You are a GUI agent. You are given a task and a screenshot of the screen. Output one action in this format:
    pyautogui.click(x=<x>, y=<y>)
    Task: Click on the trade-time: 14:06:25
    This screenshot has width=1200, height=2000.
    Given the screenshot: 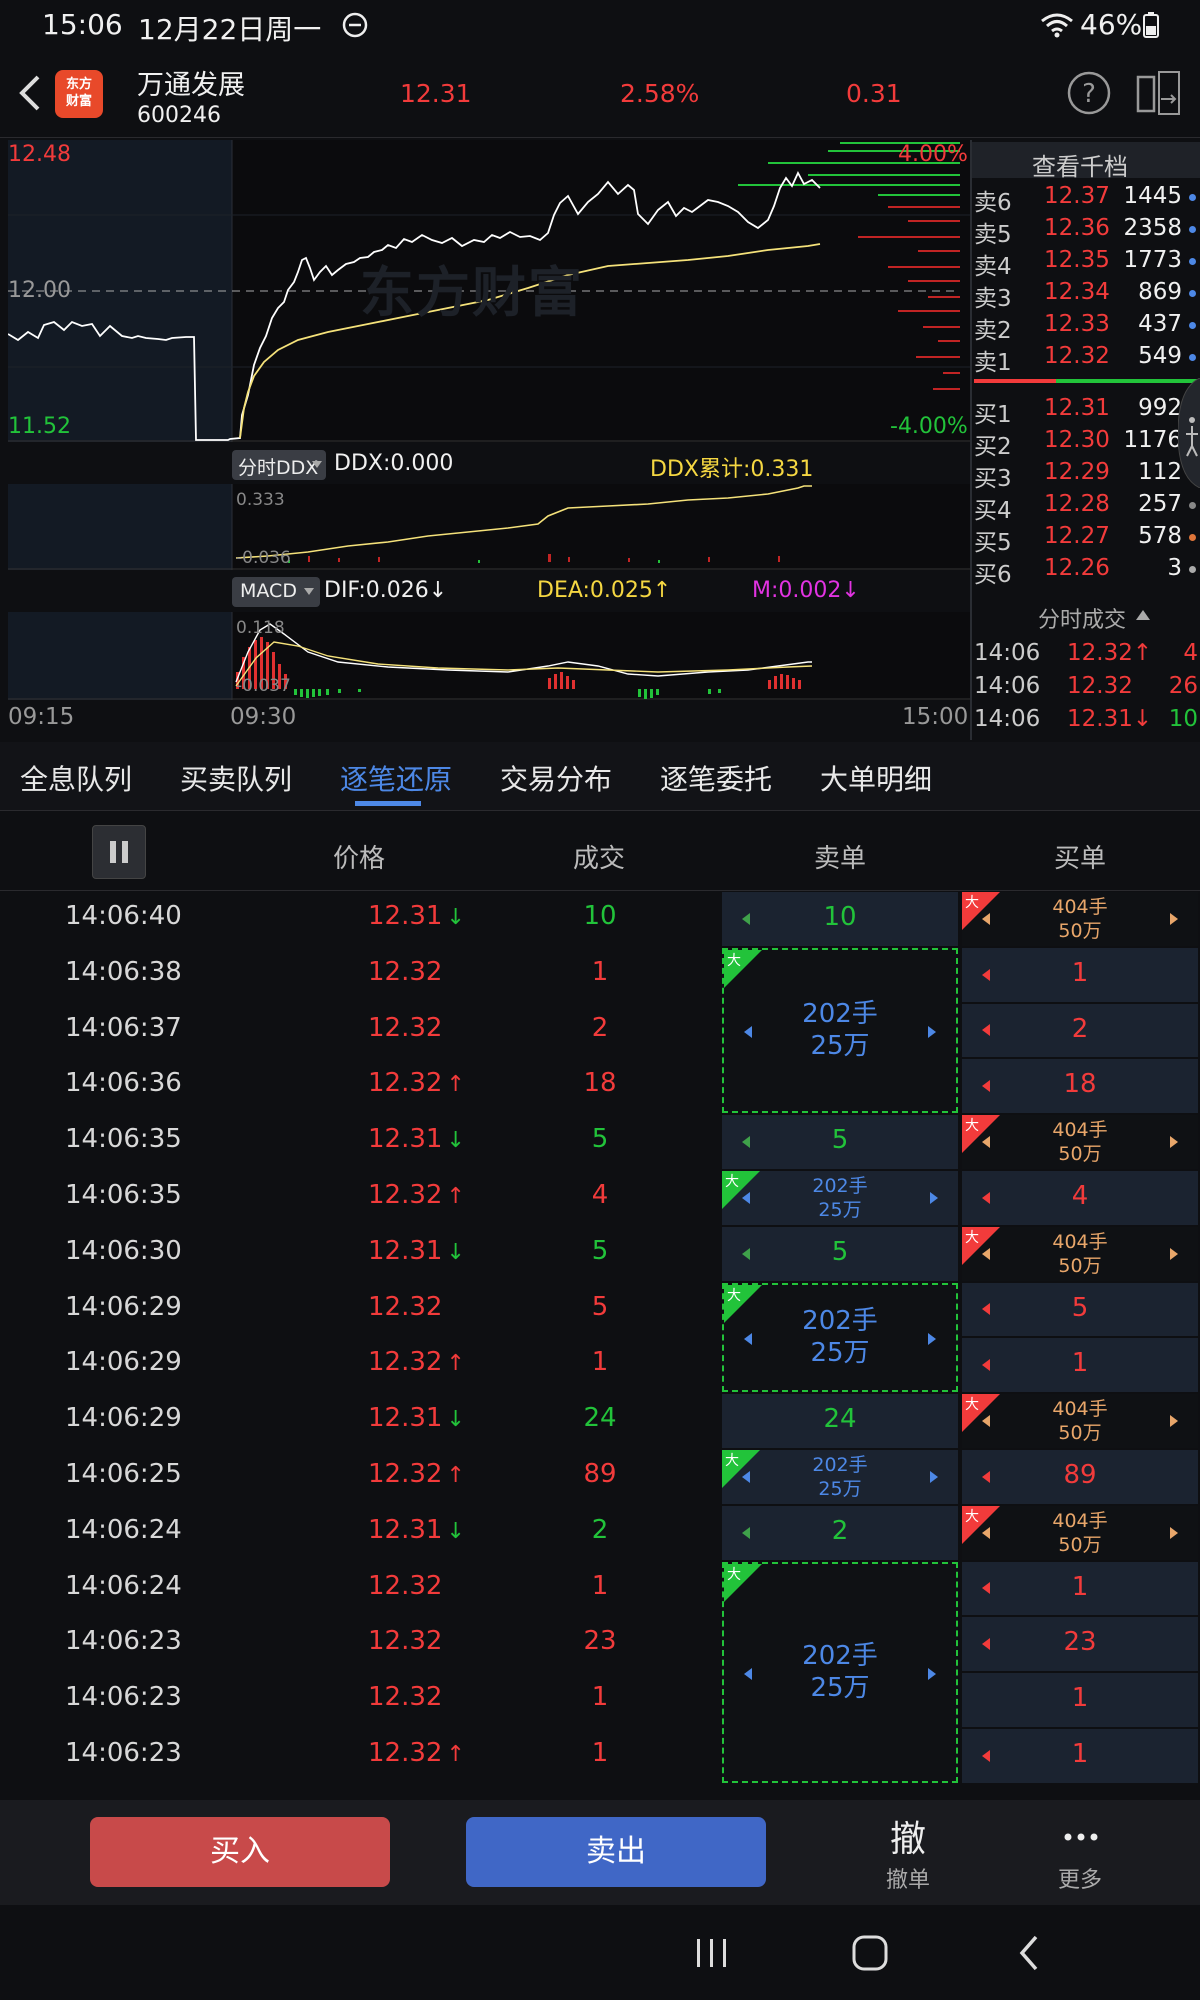 What is the action you would take?
    pyautogui.click(x=123, y=1474)
    